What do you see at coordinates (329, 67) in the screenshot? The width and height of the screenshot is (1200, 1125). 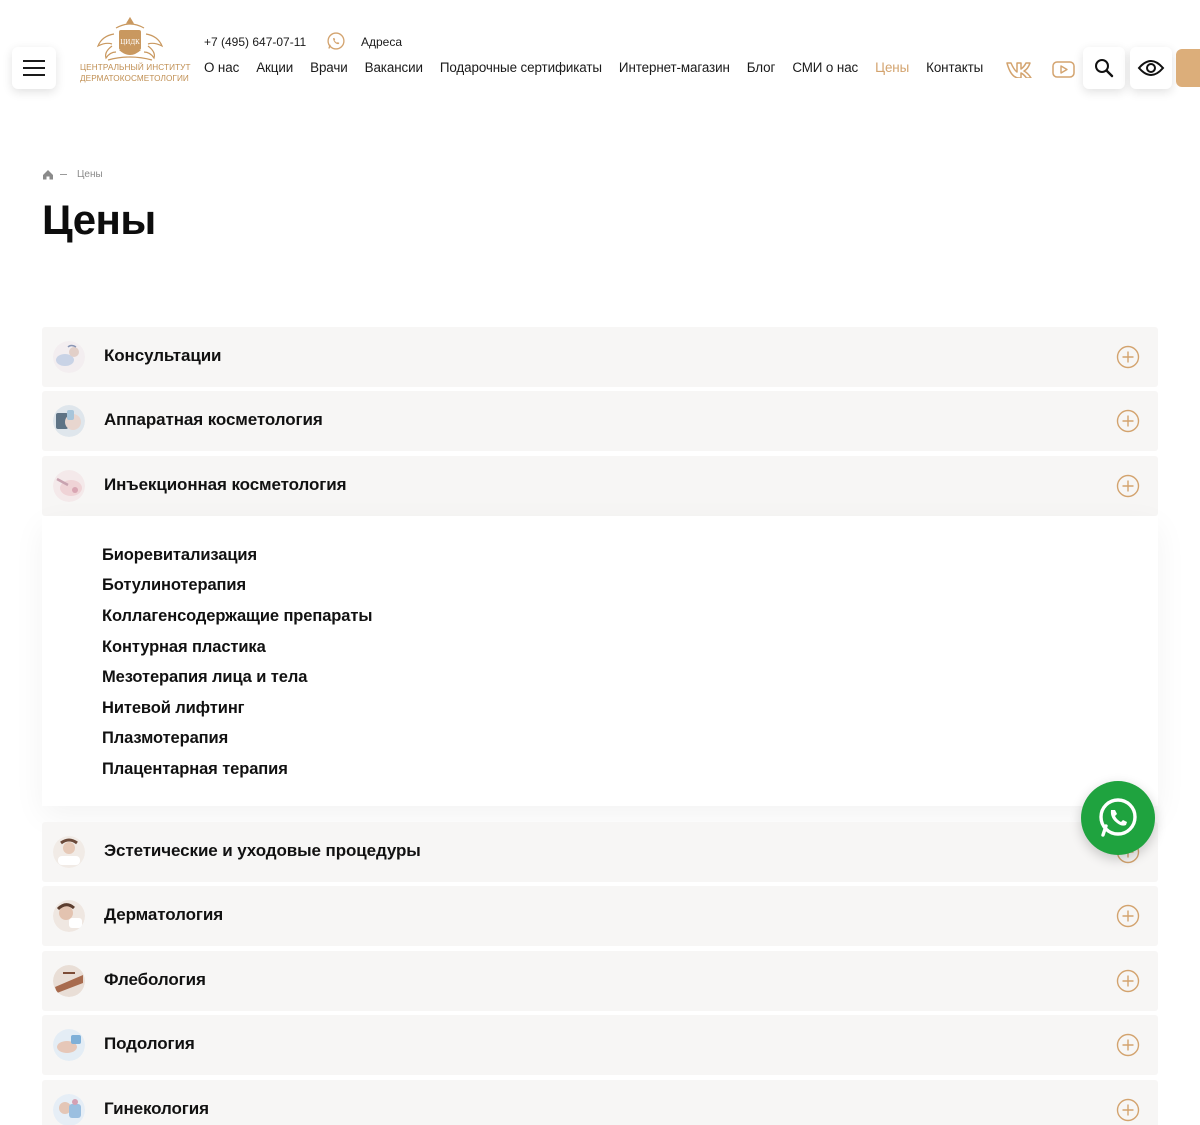 I see `nav-item-doctors: Врачи` at bounding box center [329, 67].